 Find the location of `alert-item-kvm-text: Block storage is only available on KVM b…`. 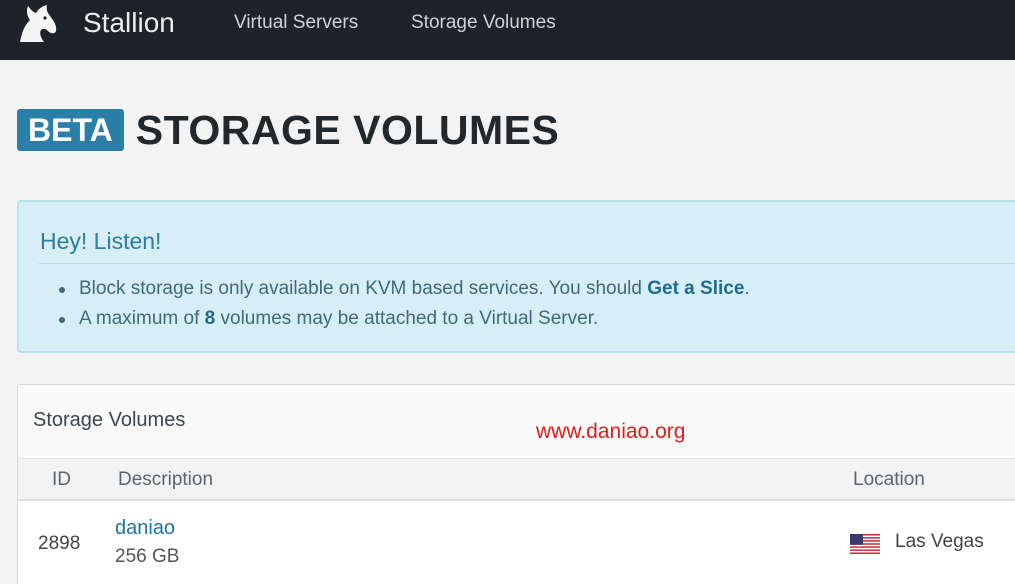

alert-item-kvm-text: Block storage is only available on KVM b… is located at coordinates (363, 288).